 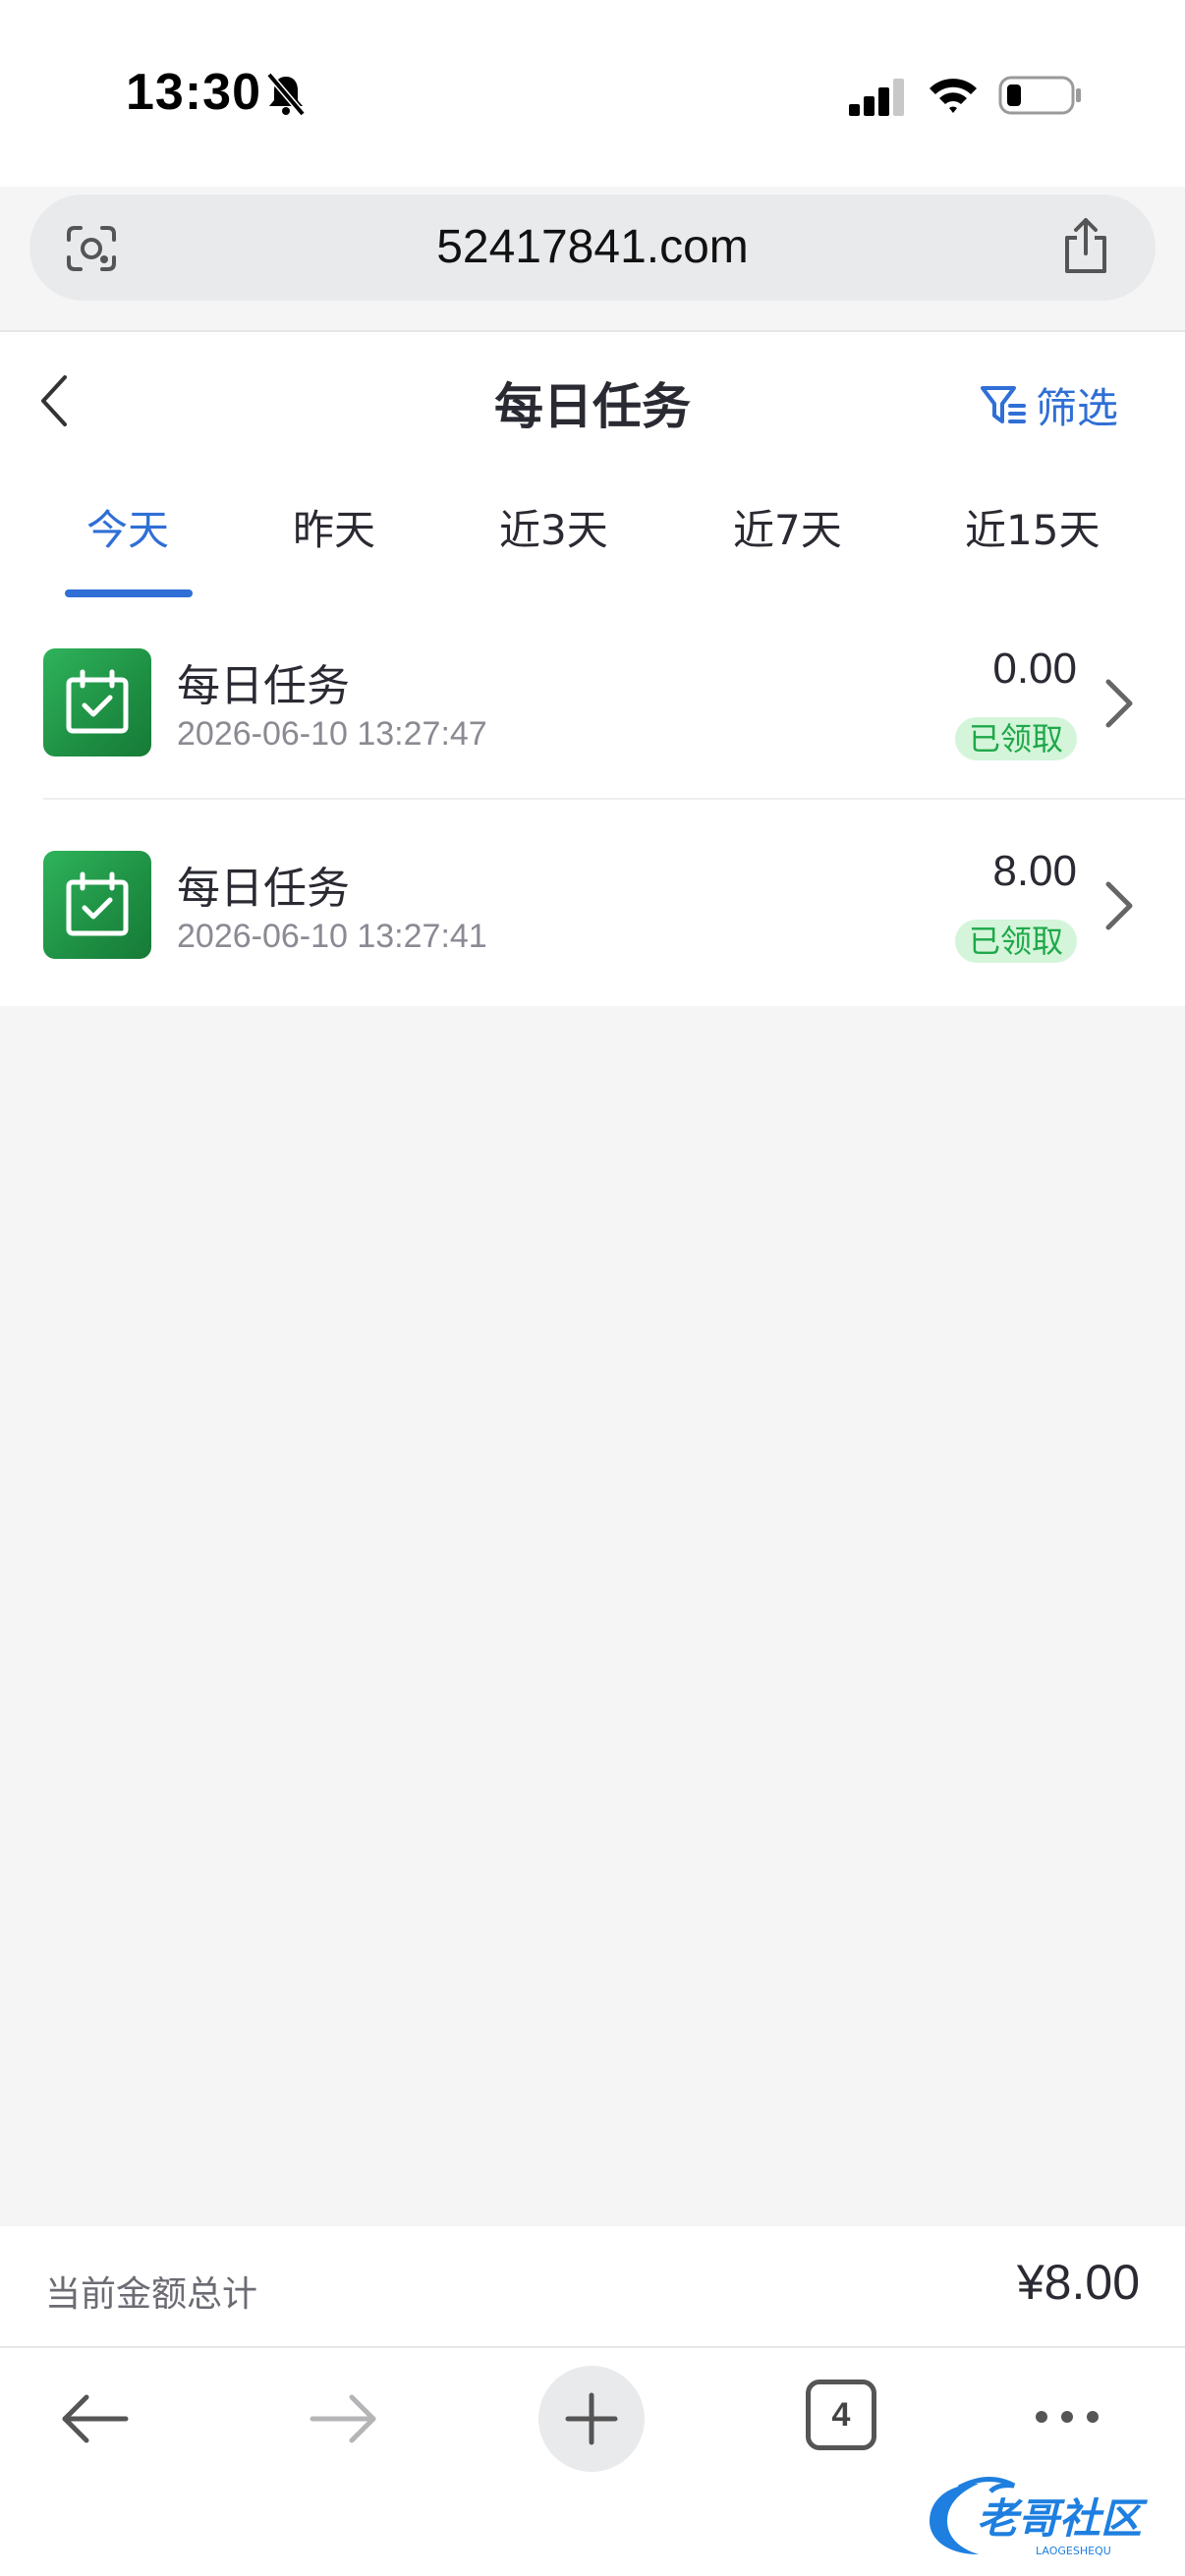 I want to click on total-value: ¥8.00, so click(x=1078, y=2282).